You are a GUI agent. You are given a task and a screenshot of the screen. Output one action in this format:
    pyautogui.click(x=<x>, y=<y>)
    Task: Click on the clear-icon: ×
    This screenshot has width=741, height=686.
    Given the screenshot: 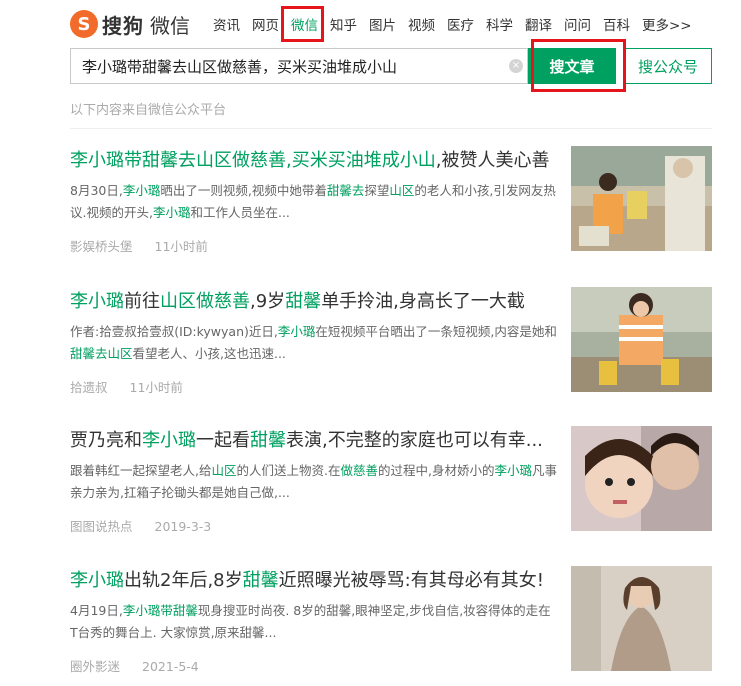 What is the action you would take?
    pyautogui.click(x=516, y=66)
    